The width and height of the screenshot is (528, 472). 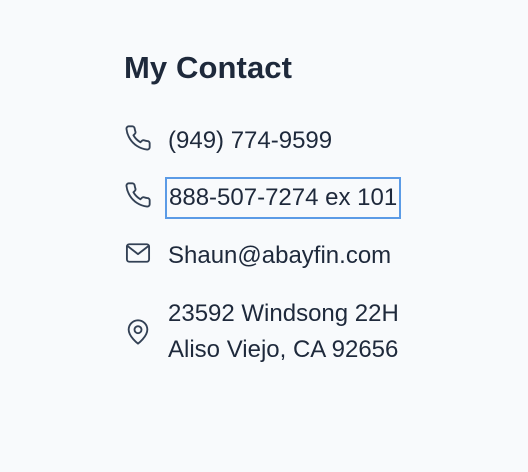 What do you see at coordinates (139, 253) in the screenshot?
I see `mail-icon` at bounding box center [139, 253].